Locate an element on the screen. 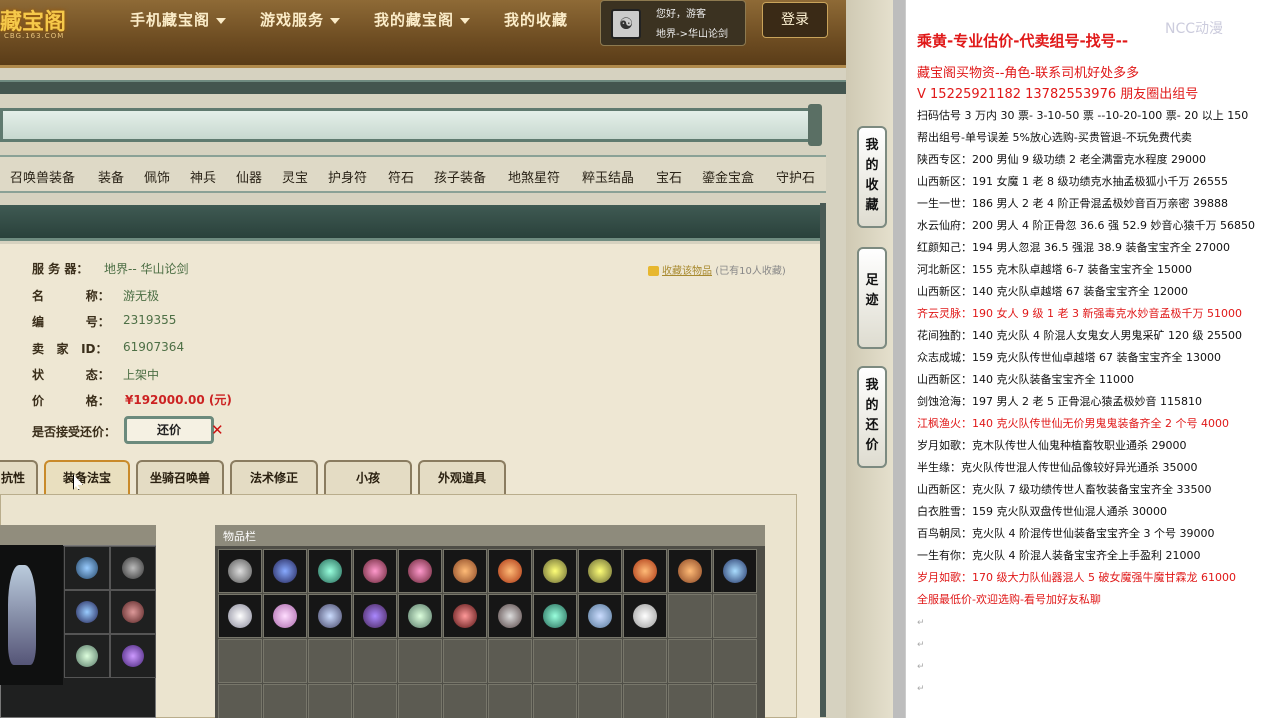 This screenshot has width=1280, height=718. category-divine-weapon: 神兵 is located at coordinates (203, 176).